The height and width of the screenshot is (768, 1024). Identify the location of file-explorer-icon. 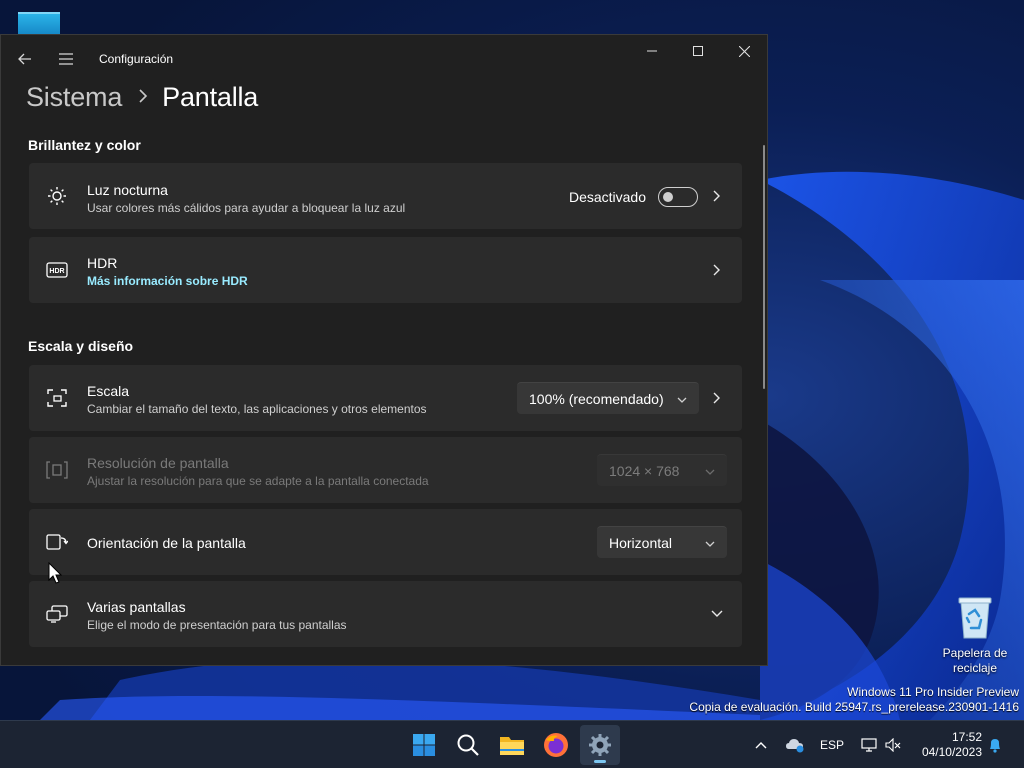
(512, 746).